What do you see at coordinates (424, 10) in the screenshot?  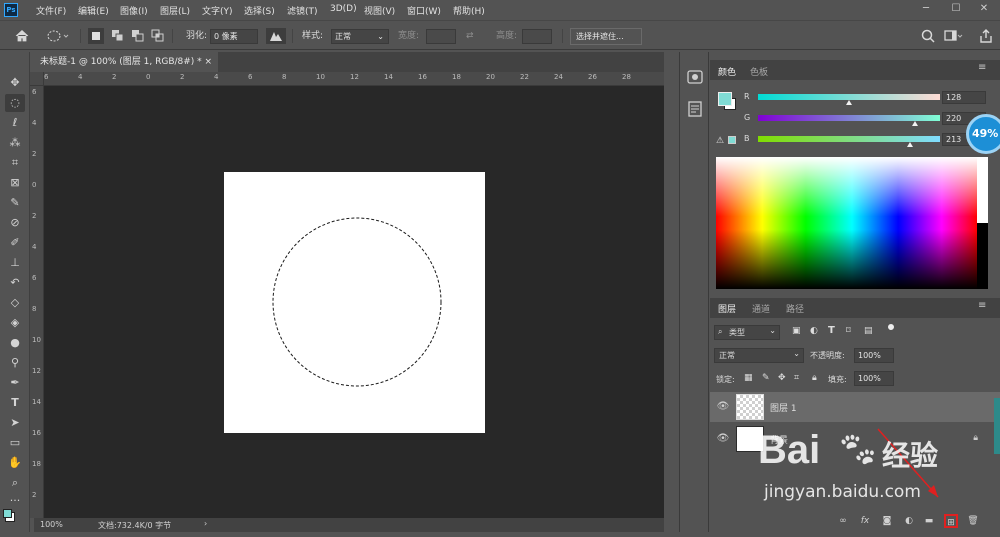 I see `menu-window: 窗口(W)` at bounding box center [424, 10].